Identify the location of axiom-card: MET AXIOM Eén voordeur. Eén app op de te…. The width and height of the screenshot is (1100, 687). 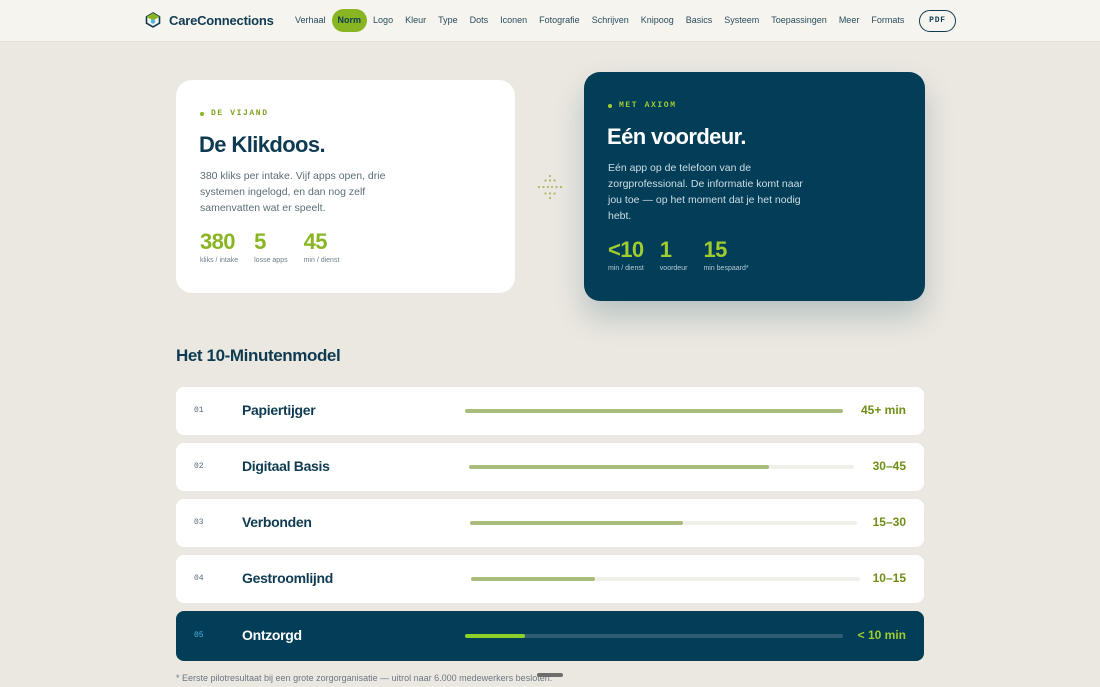
(754, 186).